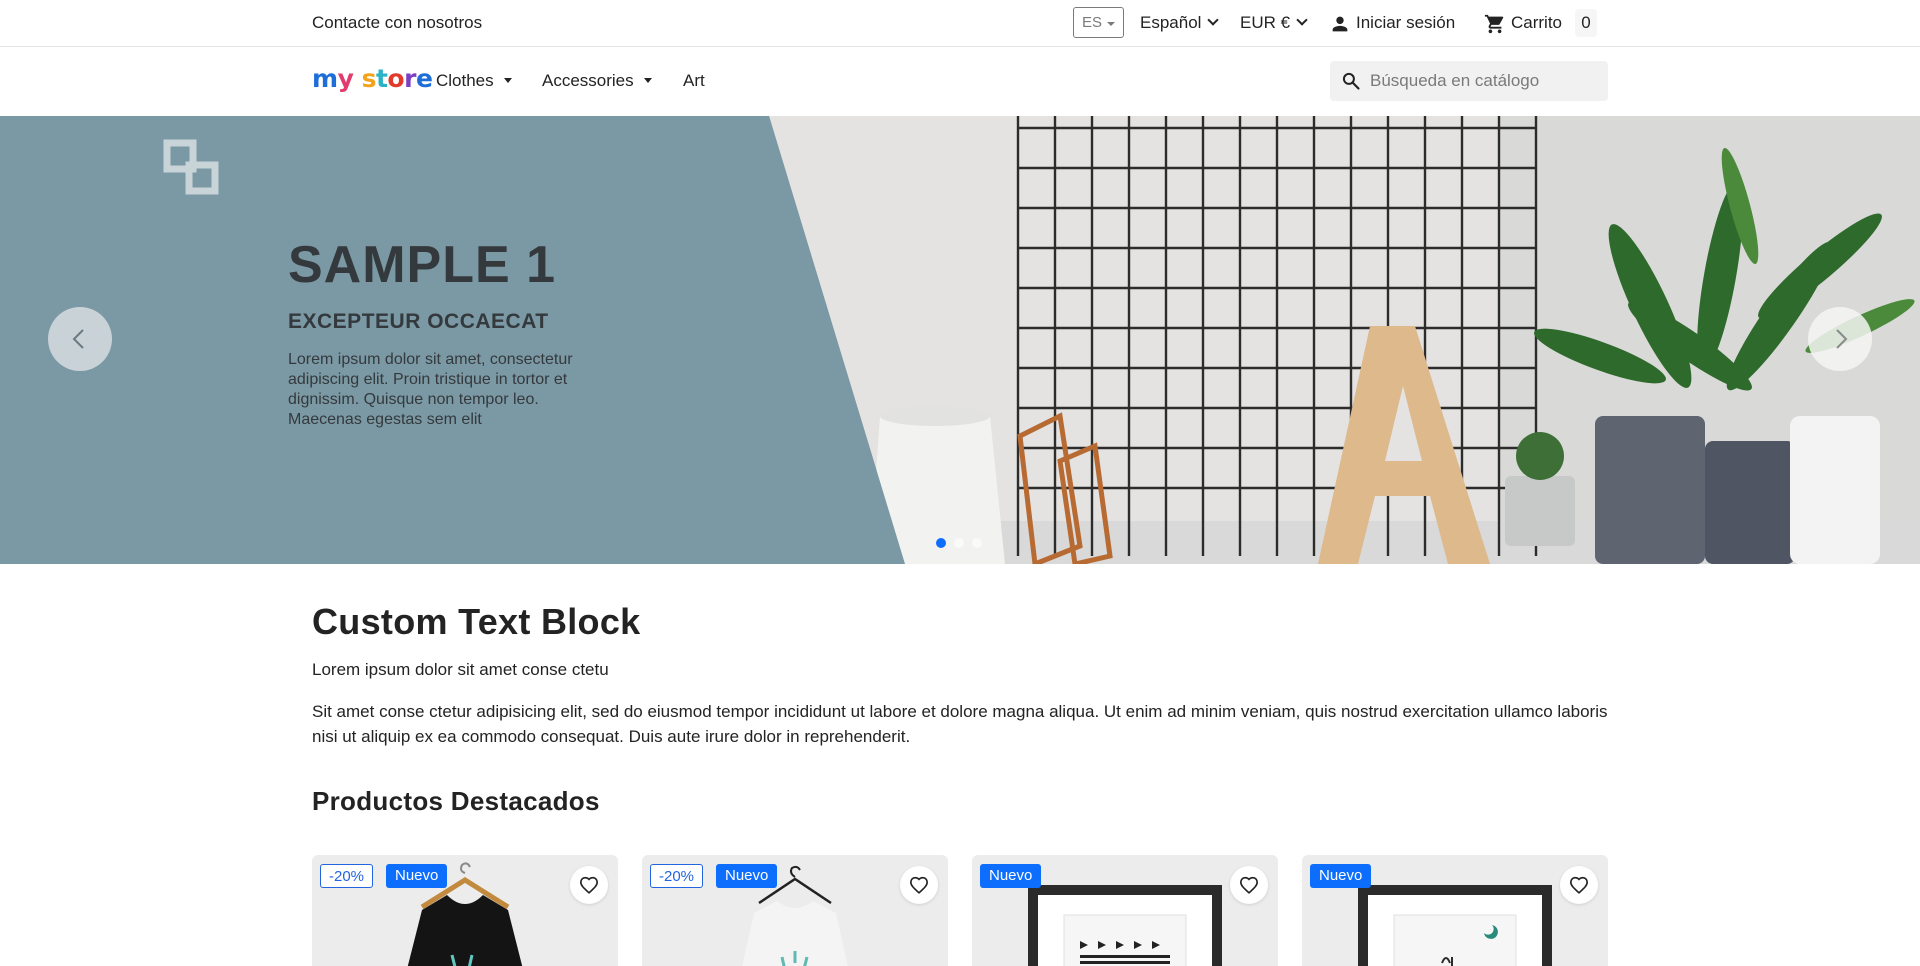  I want to click on language-code-select: ES, so click(1098, 22).